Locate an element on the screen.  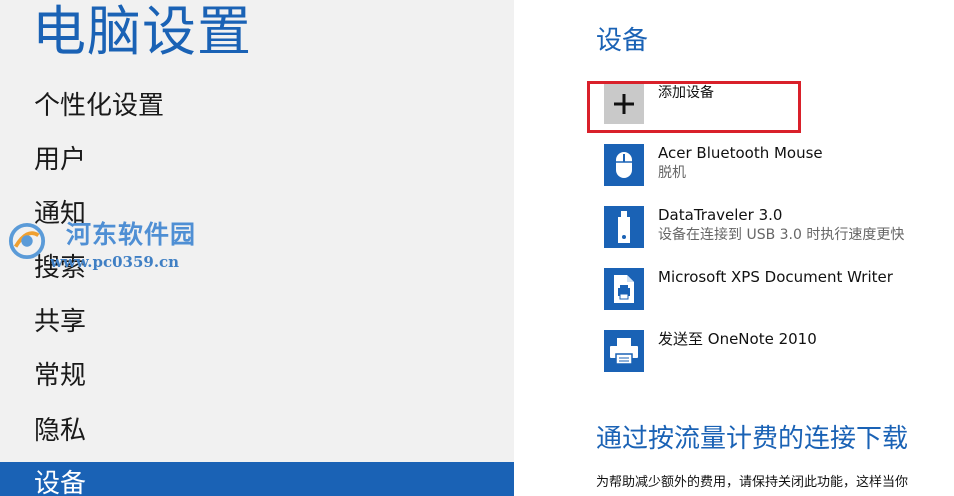
nav-item-users: 用户 is located at coordinates (257, 160).